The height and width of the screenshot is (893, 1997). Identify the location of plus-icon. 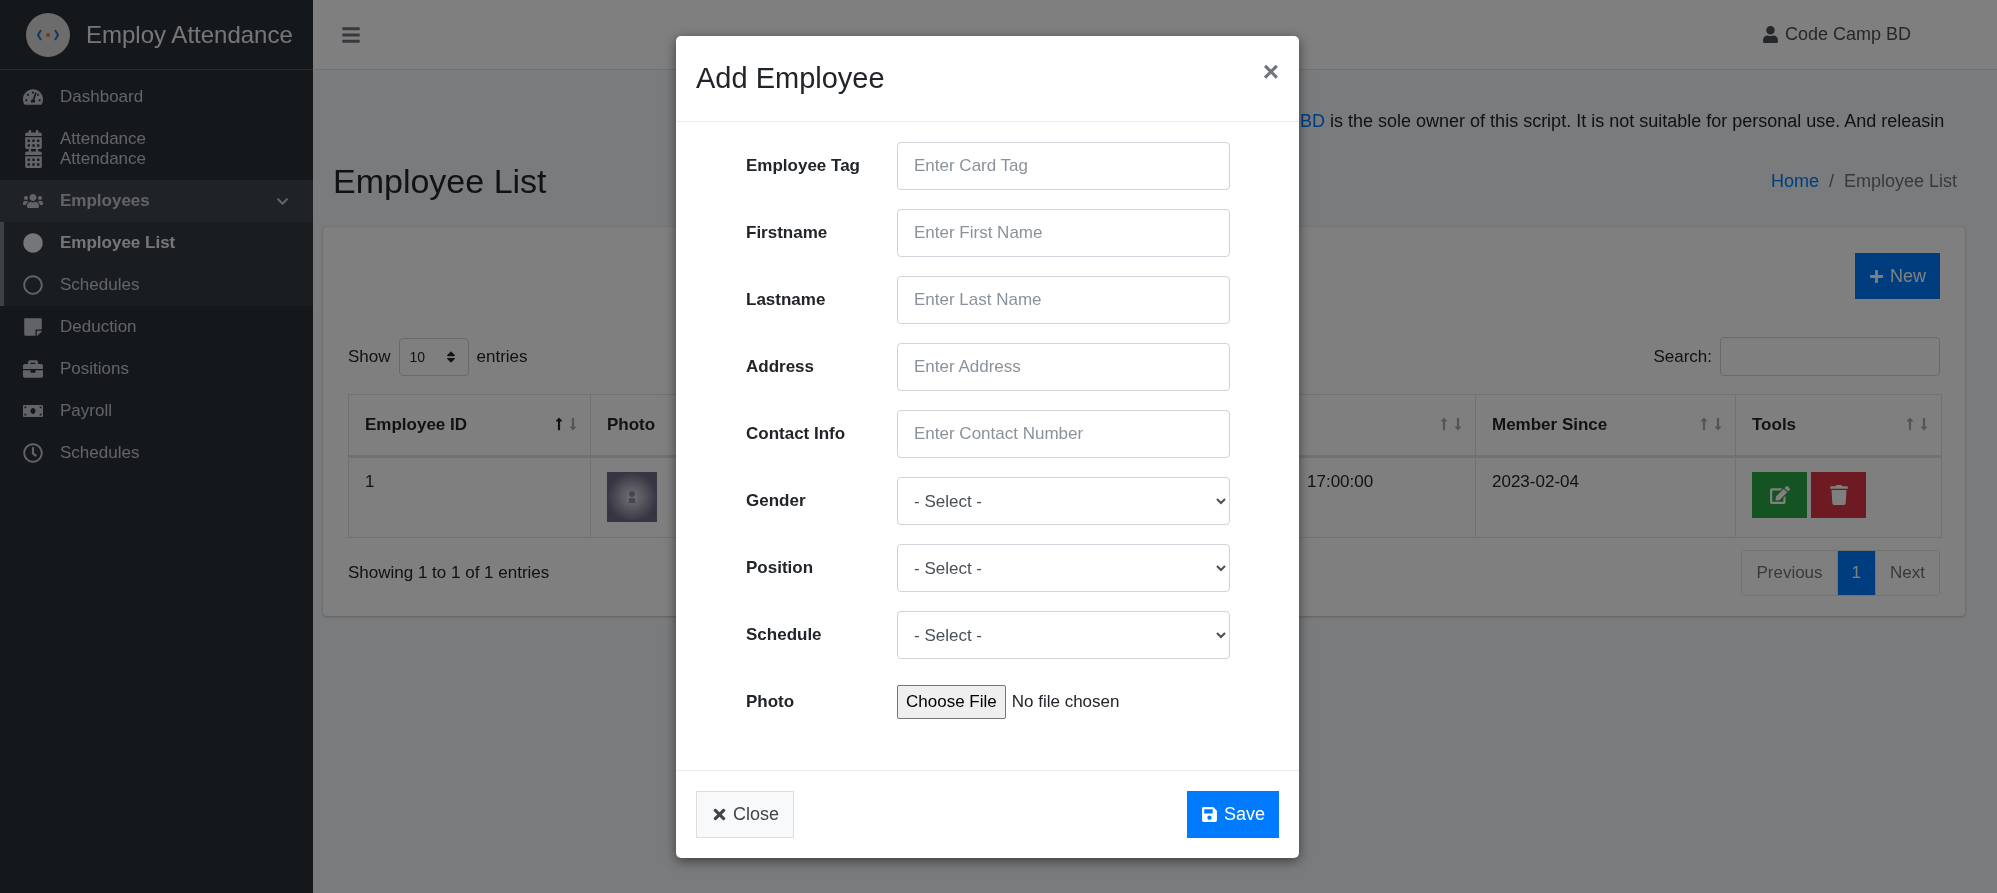
(1876, 276).